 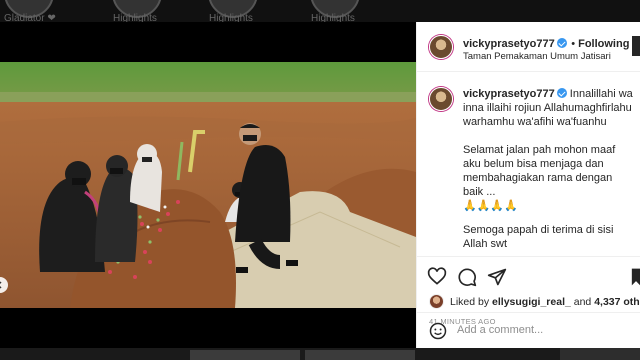 What do you see at coordinates (490, 206) in the screenshot?
I see `caption-emojis: 🙏🙏🙏🙏` at bounding box center [490, 206].